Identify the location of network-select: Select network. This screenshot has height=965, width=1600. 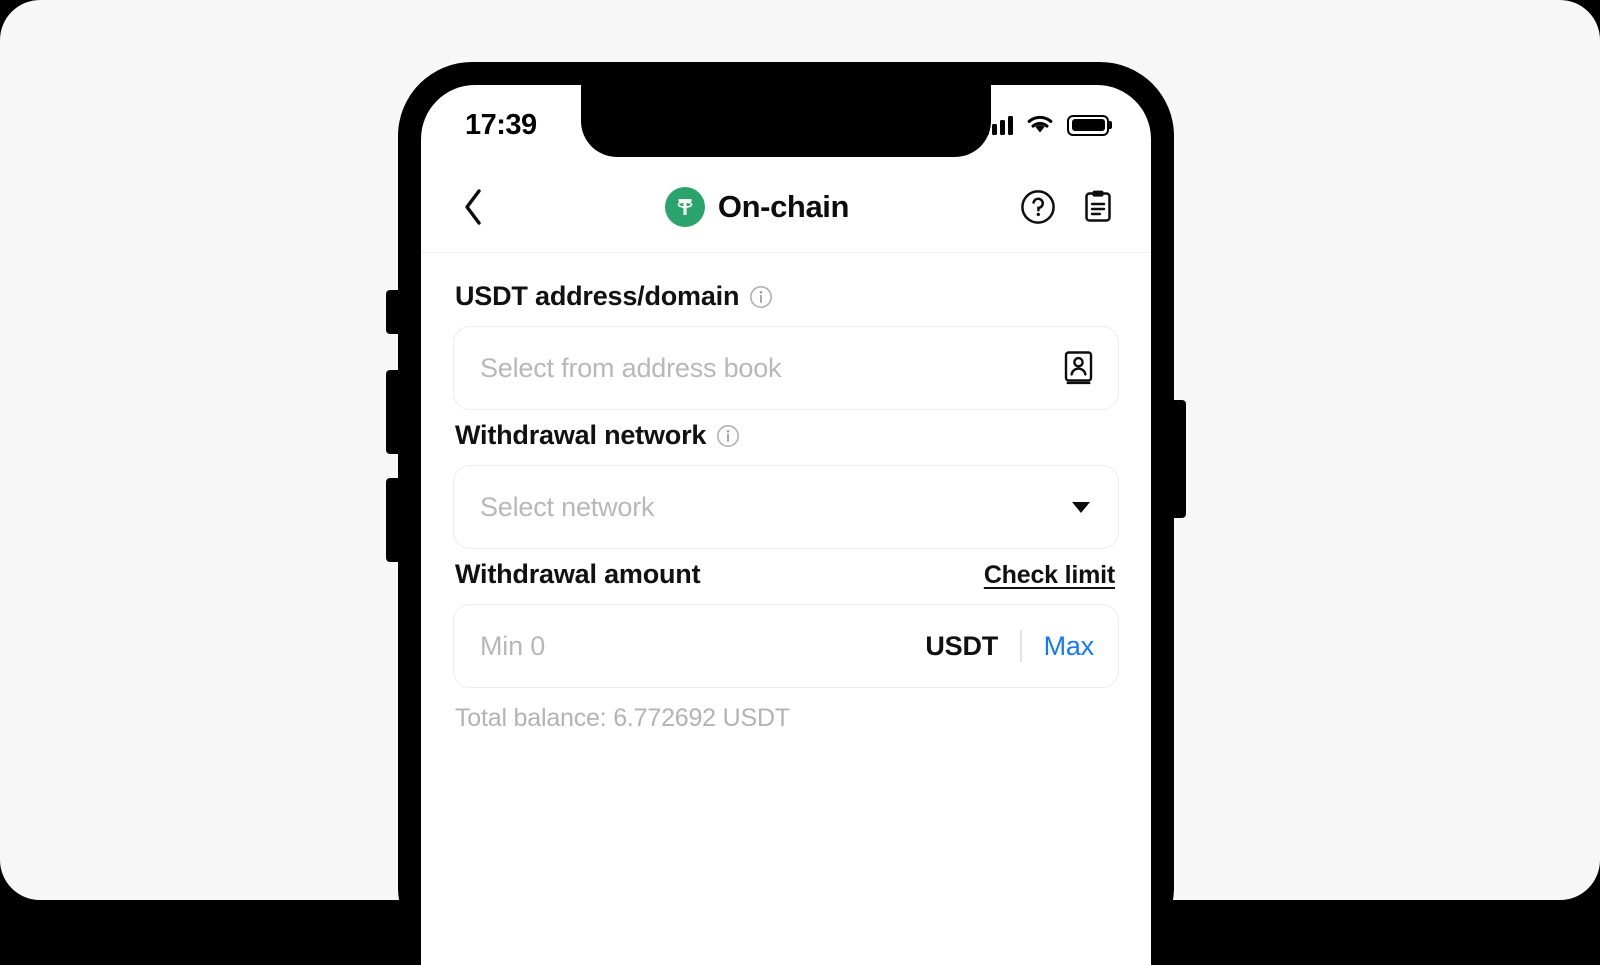
(786, 507).